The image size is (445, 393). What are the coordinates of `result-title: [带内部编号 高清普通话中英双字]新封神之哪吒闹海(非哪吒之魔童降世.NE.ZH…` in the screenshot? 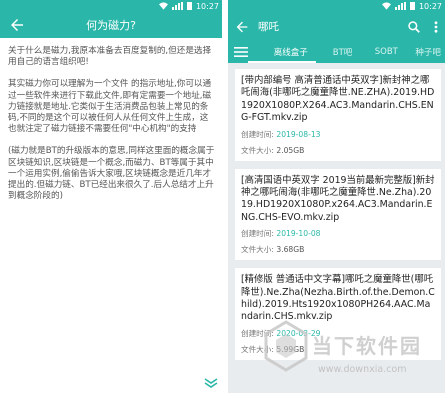 It's located at (338, 100).